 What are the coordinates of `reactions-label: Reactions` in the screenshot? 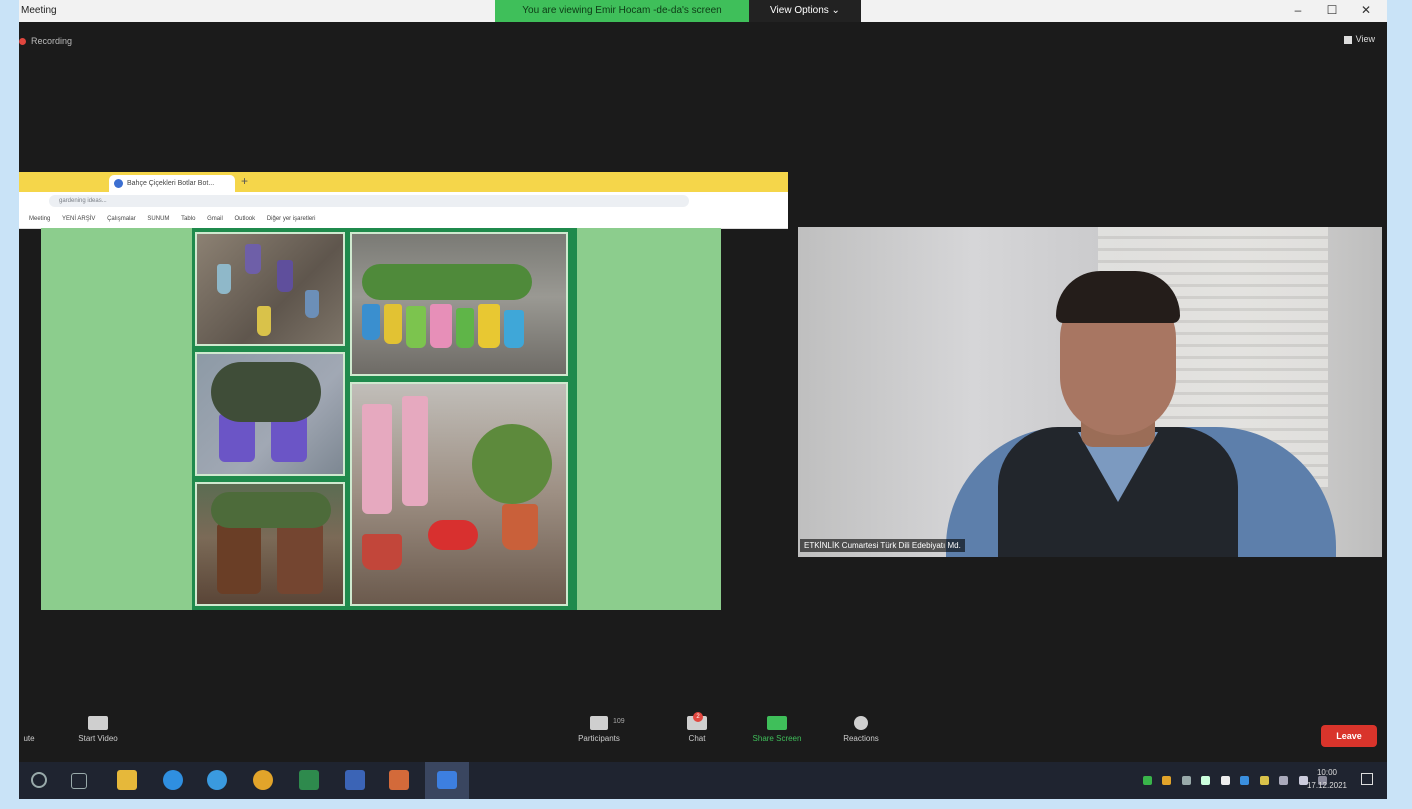 It's located at (861, 738).